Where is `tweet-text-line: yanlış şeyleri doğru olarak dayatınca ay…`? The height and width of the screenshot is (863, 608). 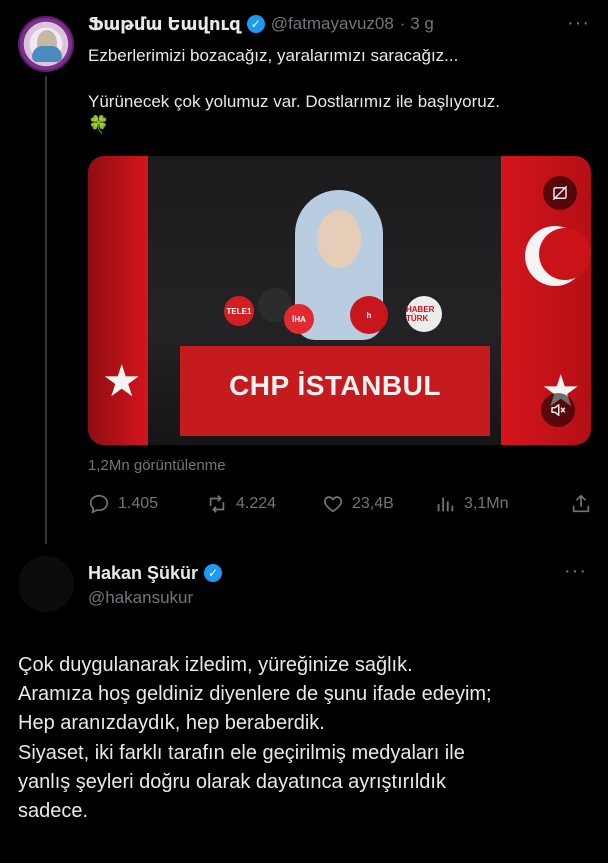
tweet-text-line: yanlış şeyleri doğru olarak dayatınca ay… is located at coordinates (232, 781).